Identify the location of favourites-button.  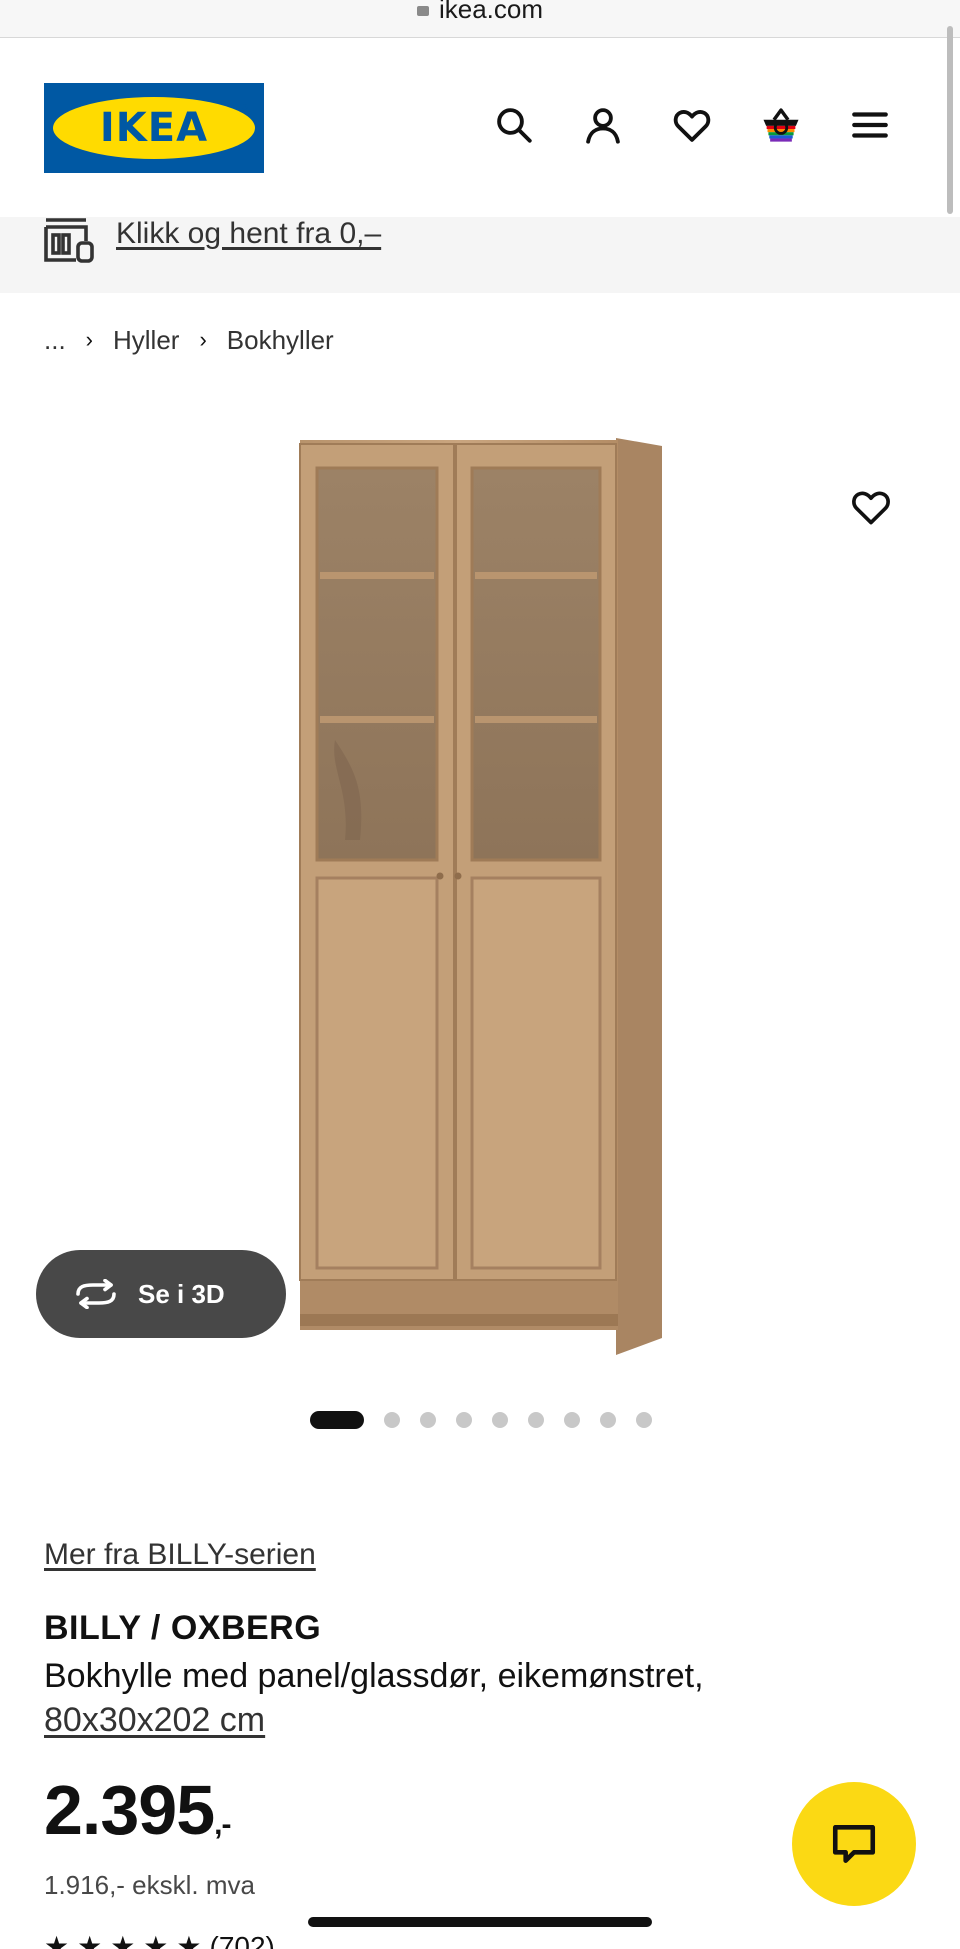
(692, 125).